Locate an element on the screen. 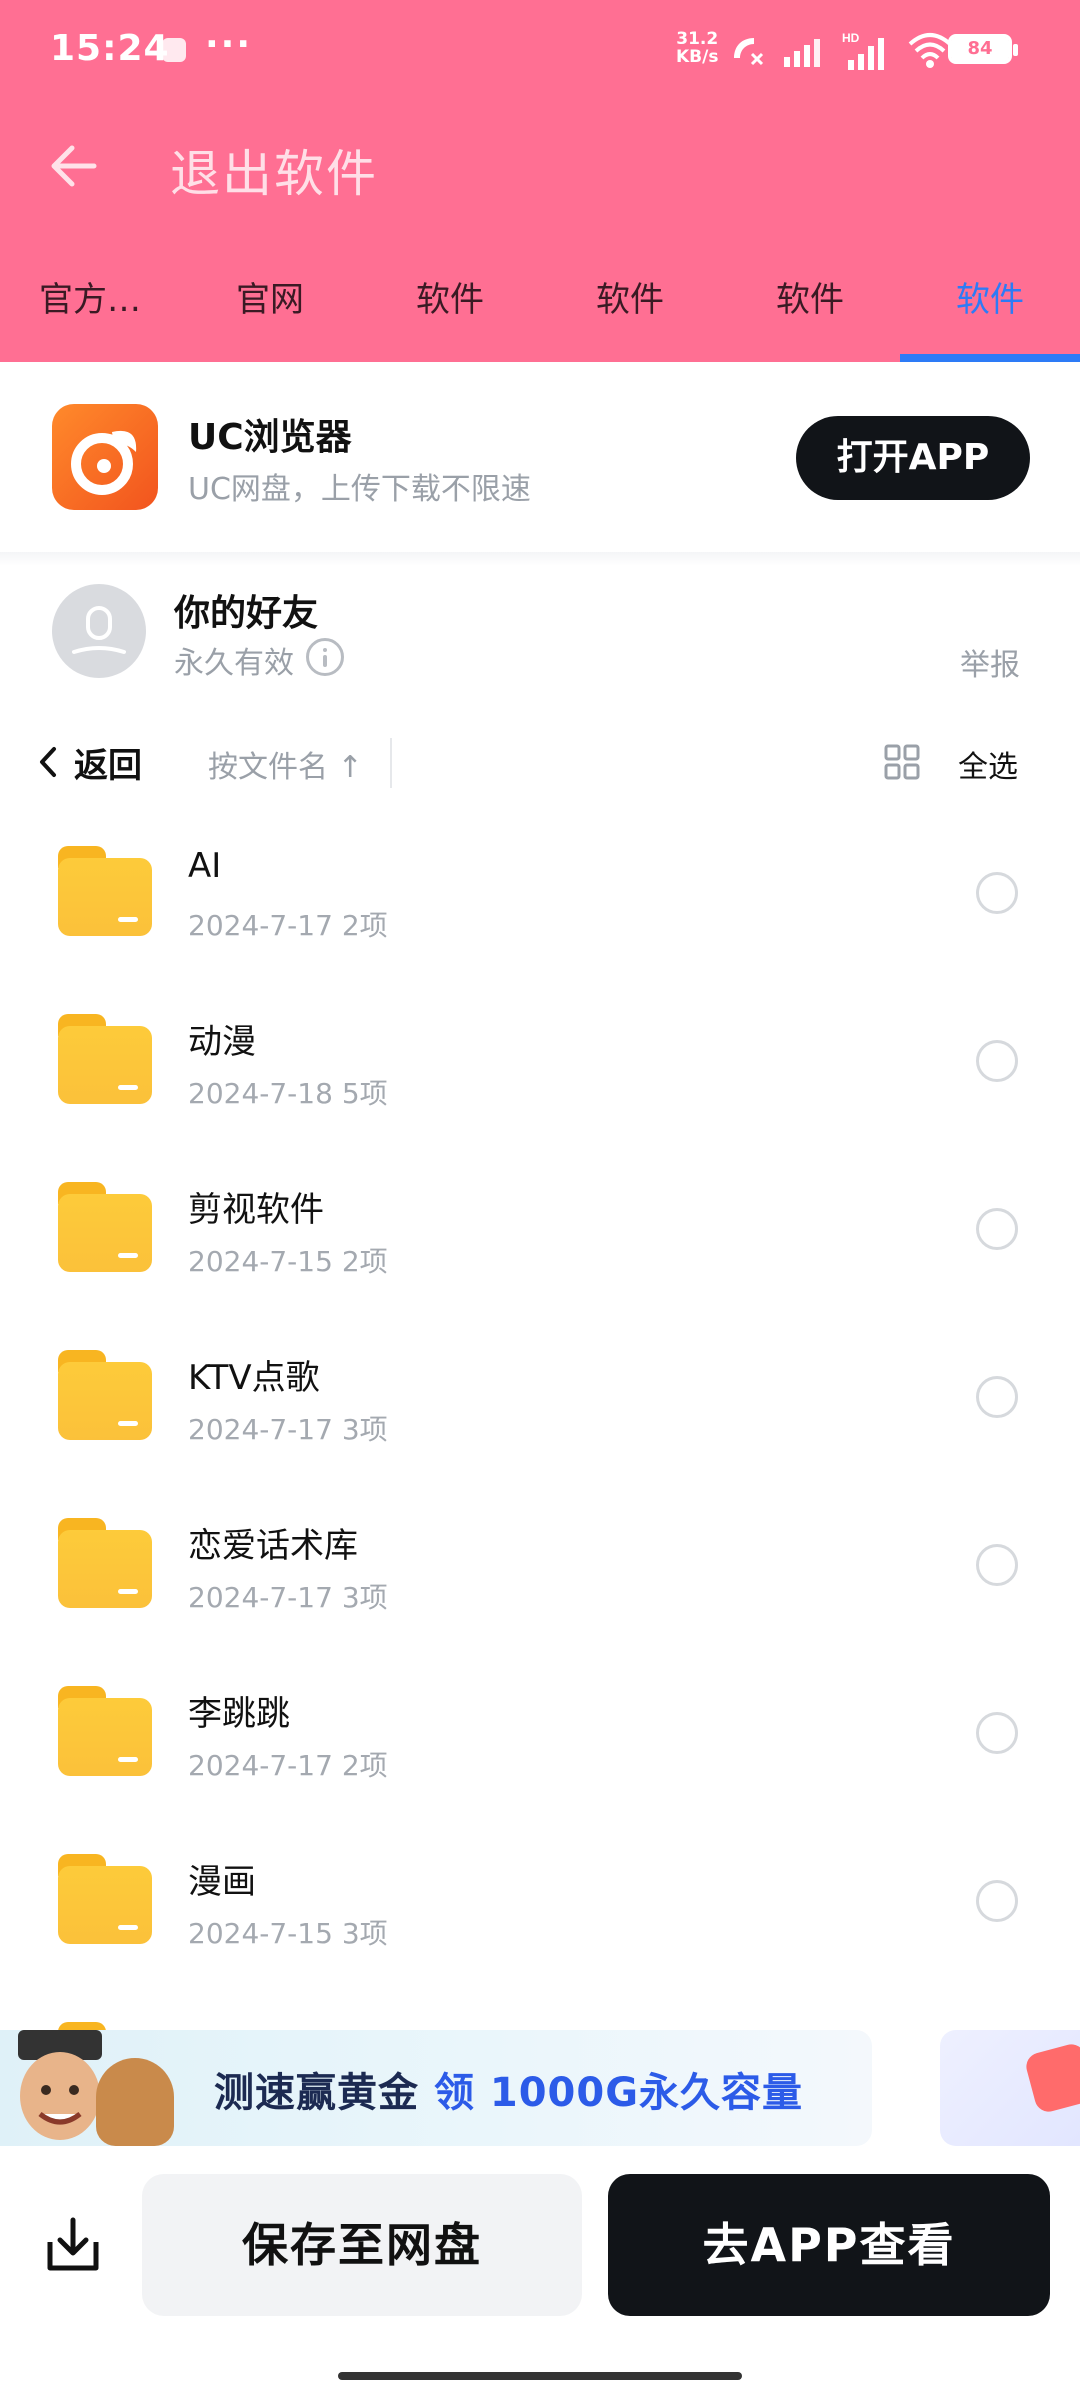 This screenshot has height=2400, width=1080. status-bar: 15:24 ··· 31.2 KB/s HD 84 is located at coordinates (540, 50).